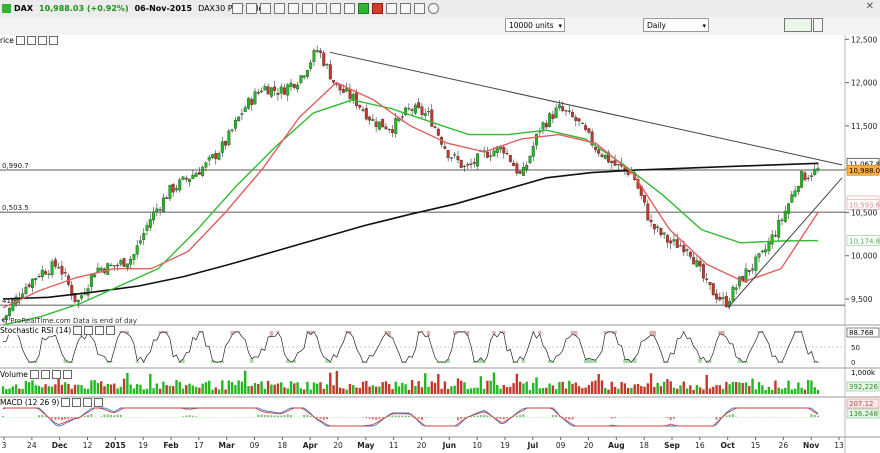 The width and height of the screenshot is (880, 453). I want to click on overbought-fill, so click(651, 333).